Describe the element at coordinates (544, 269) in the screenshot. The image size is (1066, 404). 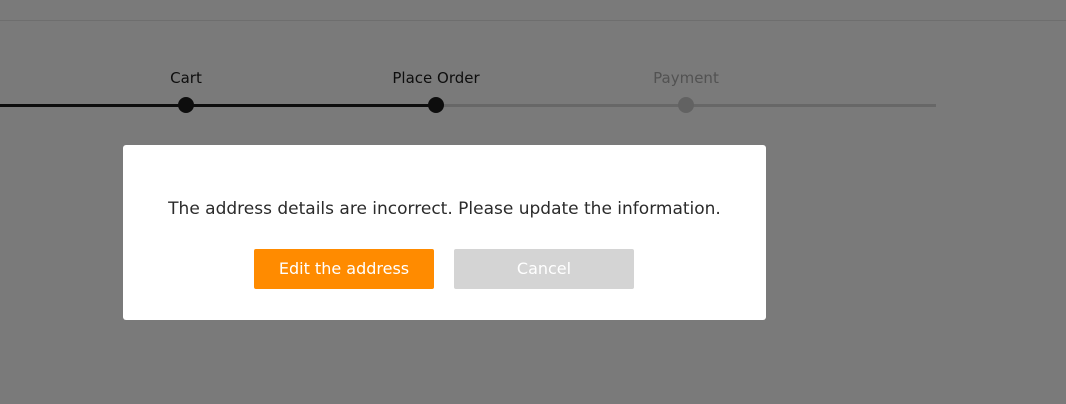
I see `cancel-button: Cancel` at that location.